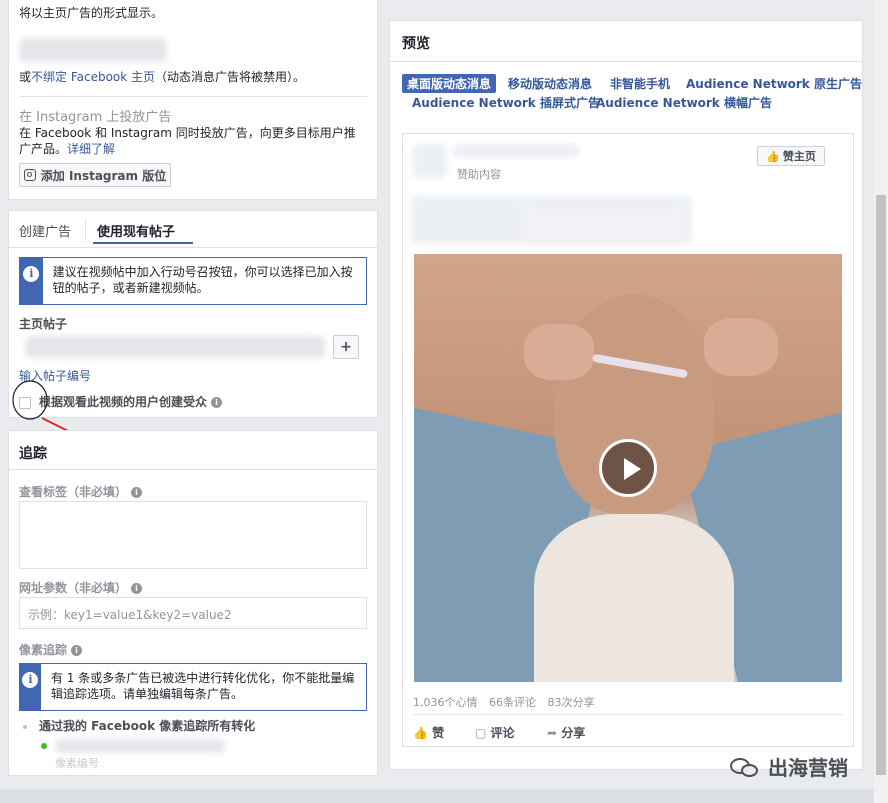 Image resolution: width=888 pixels, height=803 pixels. Describe the element at coordinates (495, 732) in the screenshot. I see `comment-action: ▢ 评论` at that location.